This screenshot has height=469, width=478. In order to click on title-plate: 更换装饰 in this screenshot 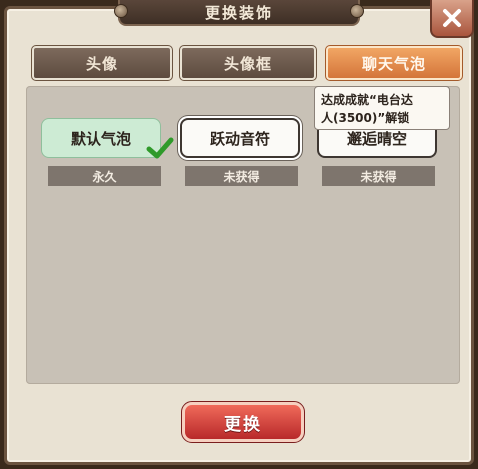, I will do `click(239, 13)`.